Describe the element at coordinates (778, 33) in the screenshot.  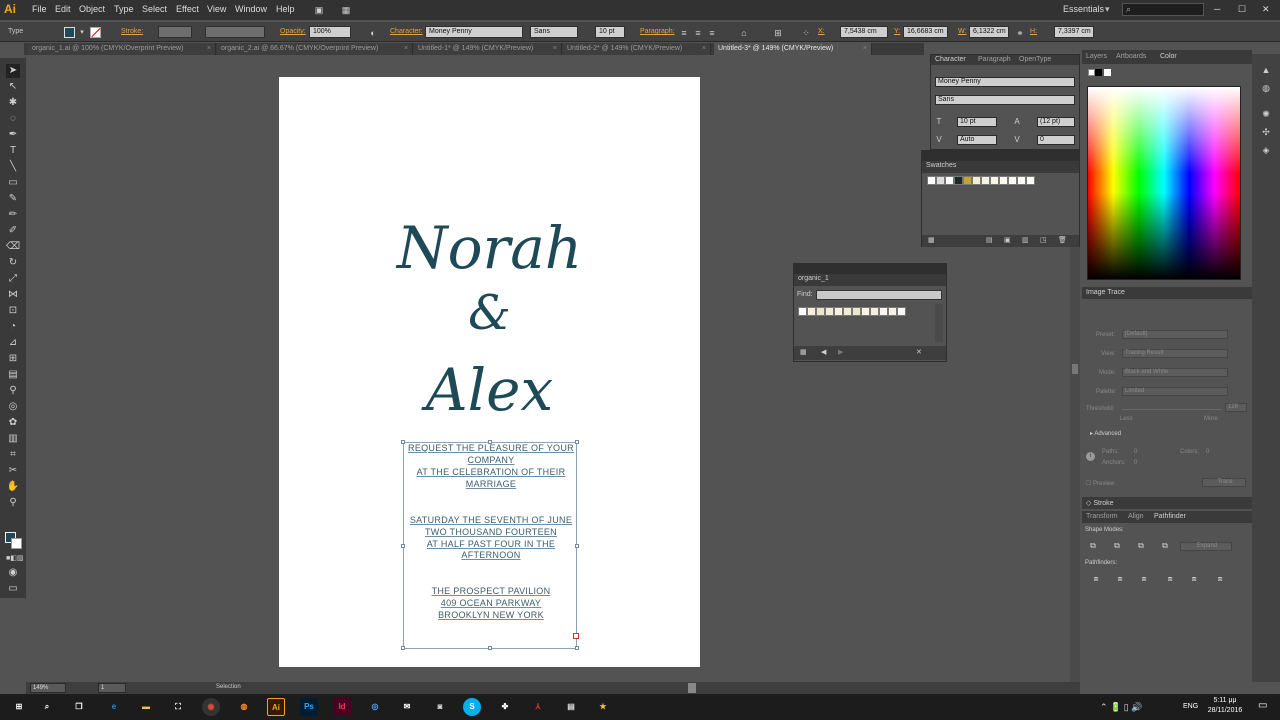
I see `align-to-icon: ⊞` at that location.